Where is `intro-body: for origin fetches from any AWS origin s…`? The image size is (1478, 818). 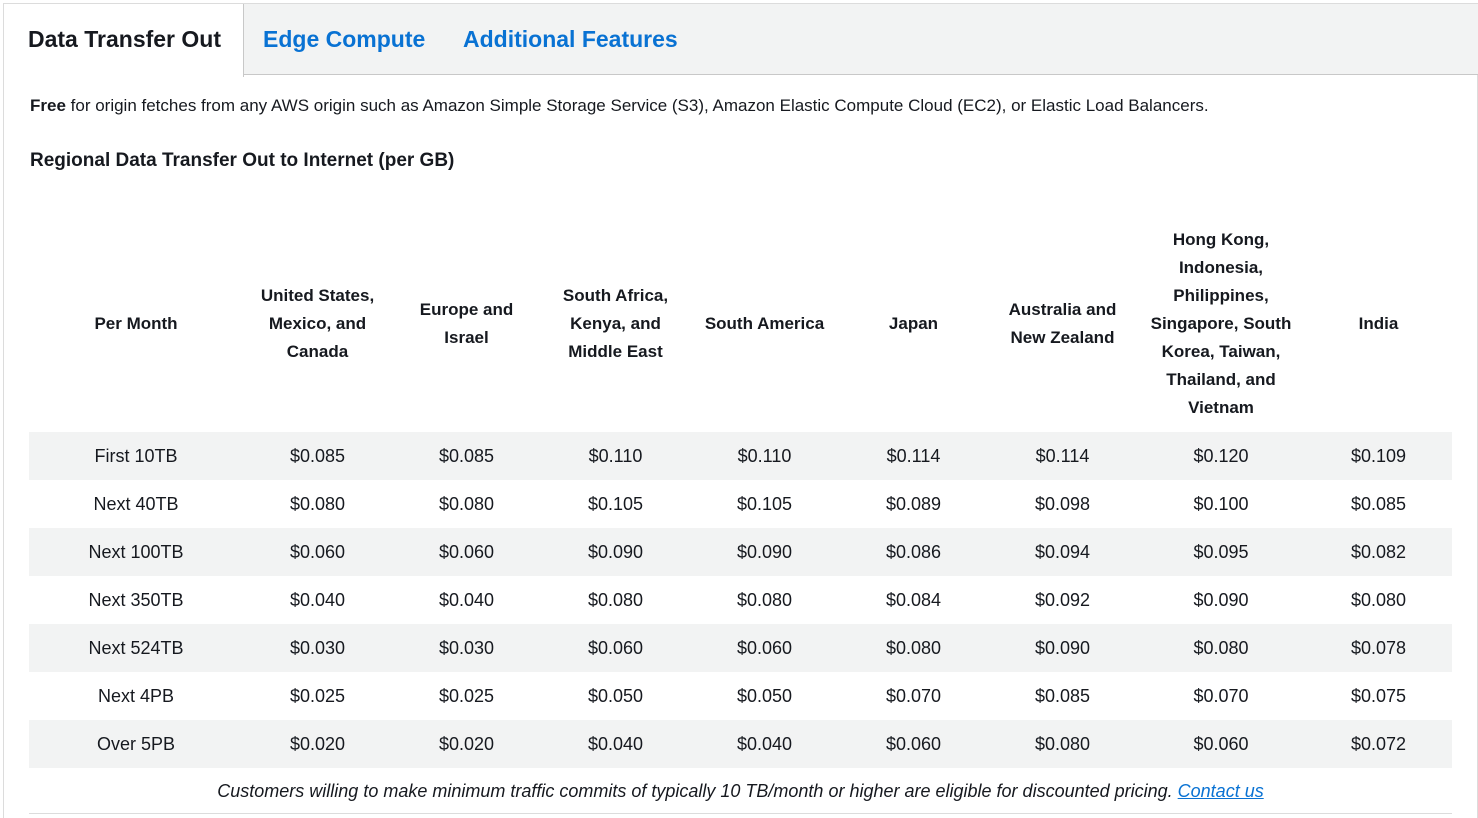 intro-body: for origin fetches from any AWS origin s… is located at coordinates (637, 105).